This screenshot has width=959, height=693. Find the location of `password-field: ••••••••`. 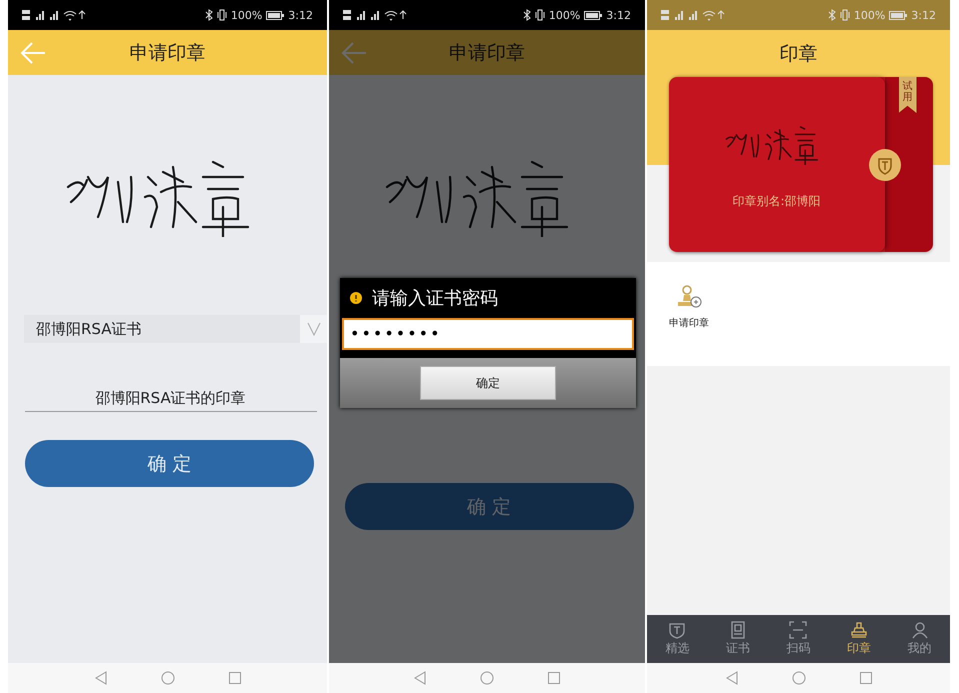

password-field: •••••••• is located at coordinates (488, 334).